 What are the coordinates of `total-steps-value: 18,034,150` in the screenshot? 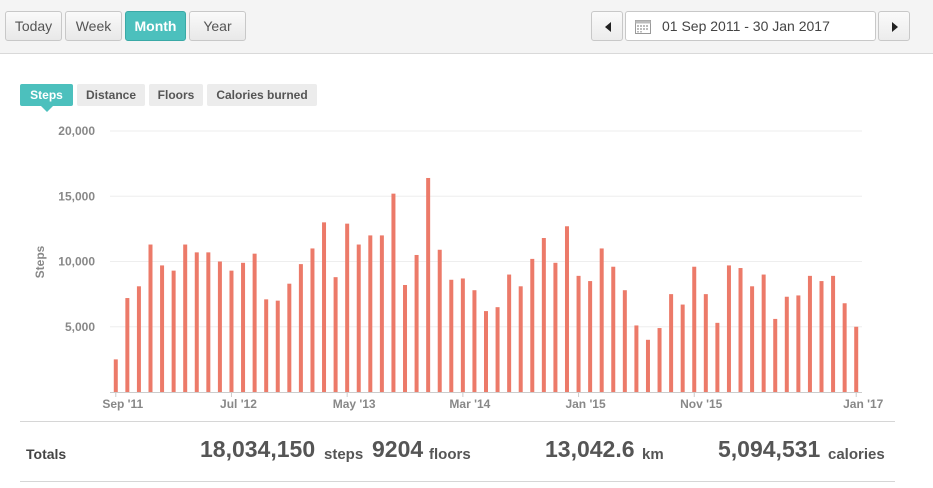 It's located at (258, 449).